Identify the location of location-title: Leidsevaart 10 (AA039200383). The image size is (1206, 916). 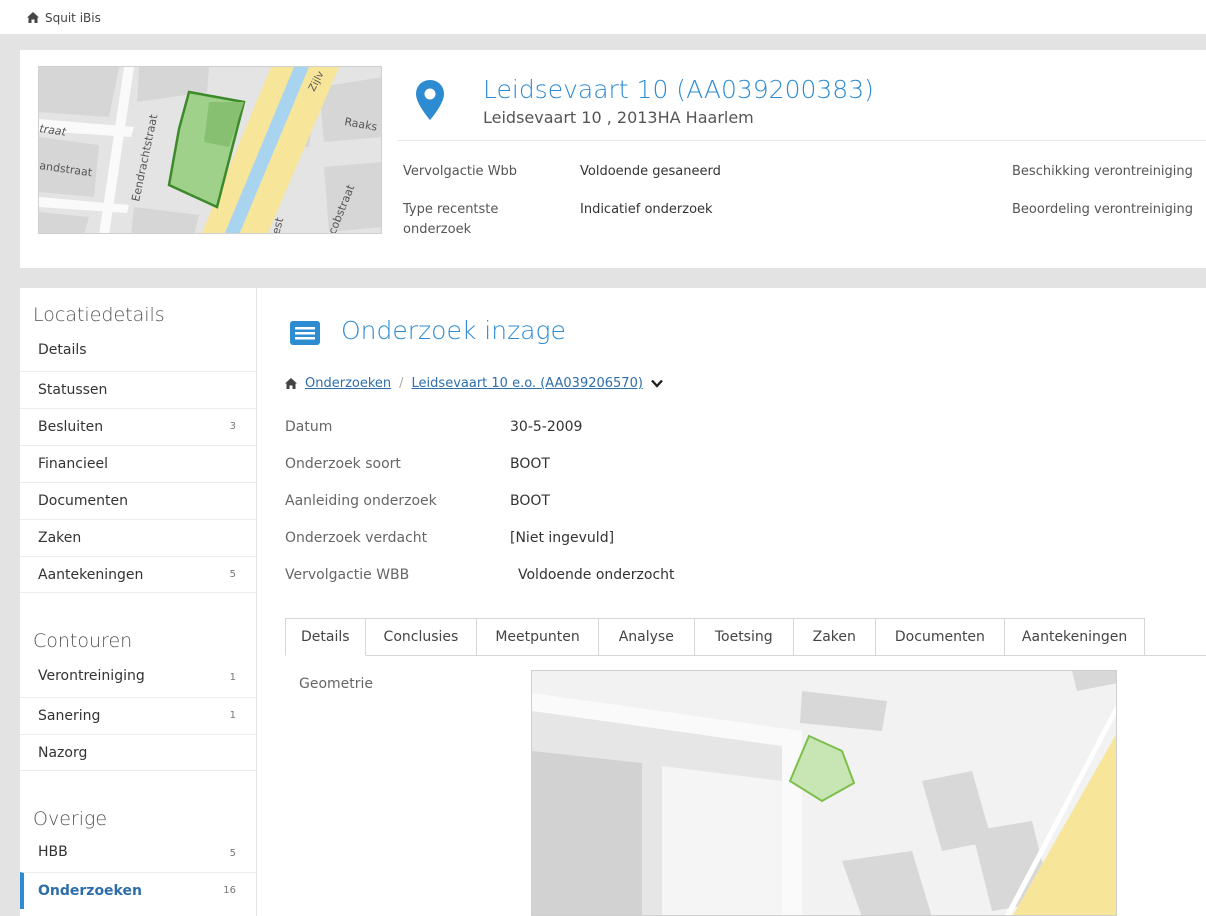
(678, 89).